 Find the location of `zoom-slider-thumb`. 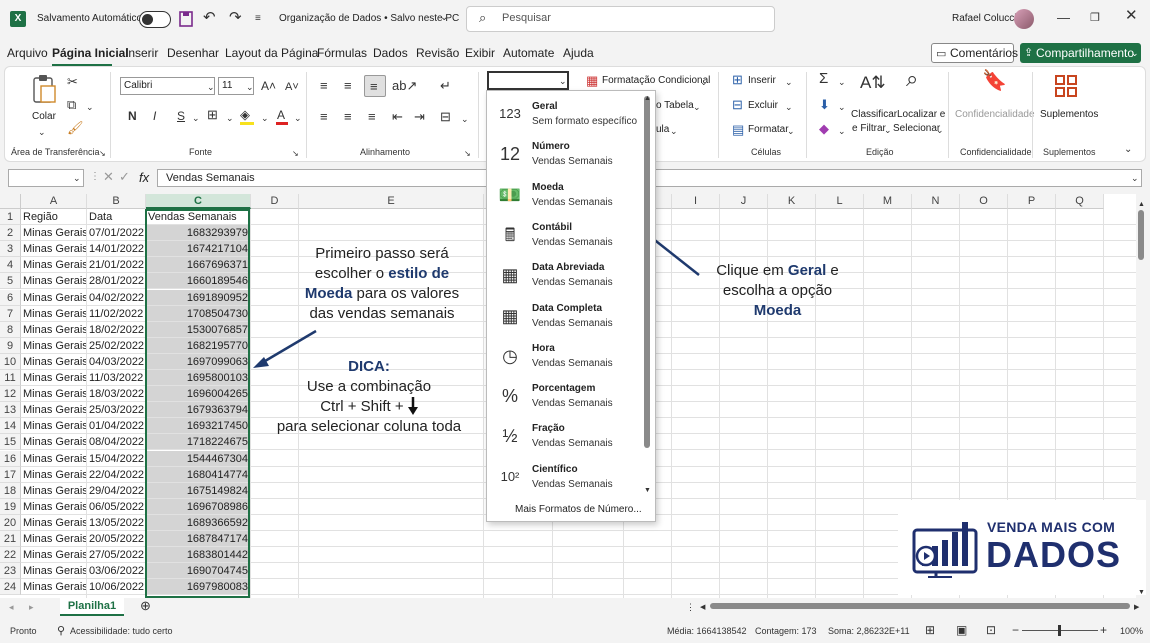

zoom-slider-thumb is located at coordinates (1059, 630).